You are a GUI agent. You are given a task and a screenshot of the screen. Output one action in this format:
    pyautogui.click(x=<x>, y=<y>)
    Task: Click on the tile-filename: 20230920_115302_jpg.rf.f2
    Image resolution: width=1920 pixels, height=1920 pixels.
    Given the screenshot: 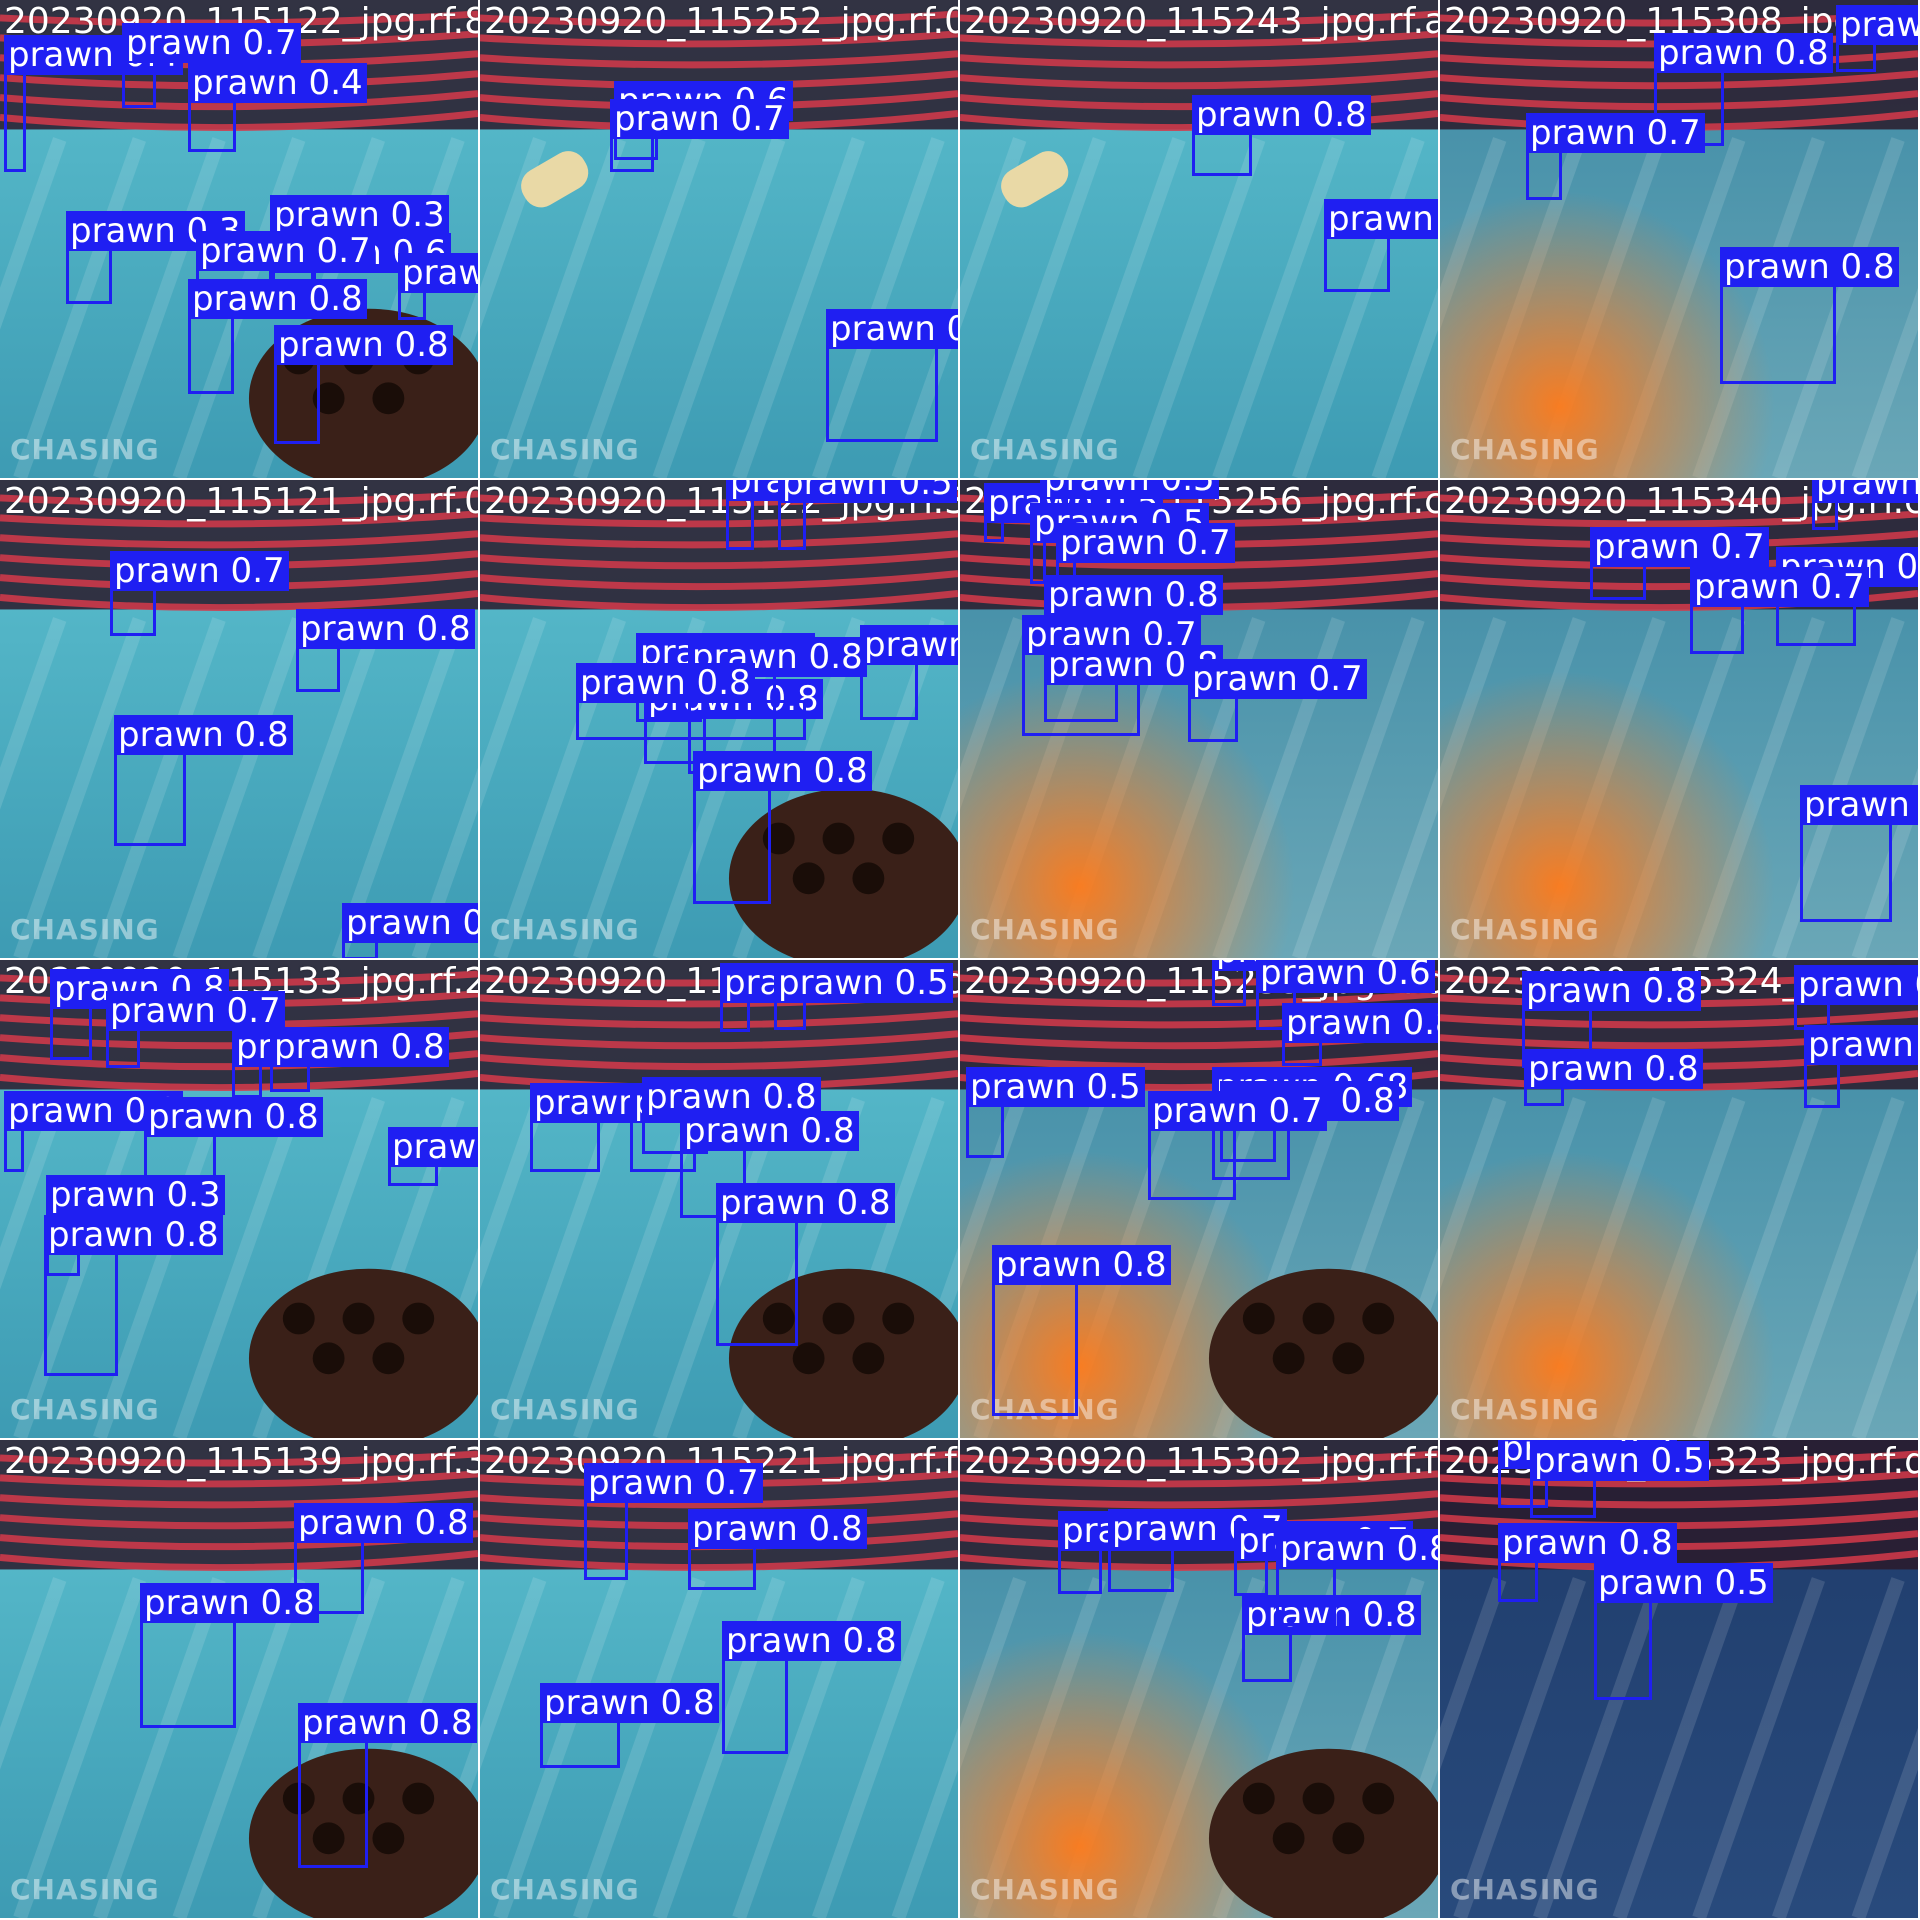 What is the action you would take?
    pyautogui.click(x=1202, y=1461)
    